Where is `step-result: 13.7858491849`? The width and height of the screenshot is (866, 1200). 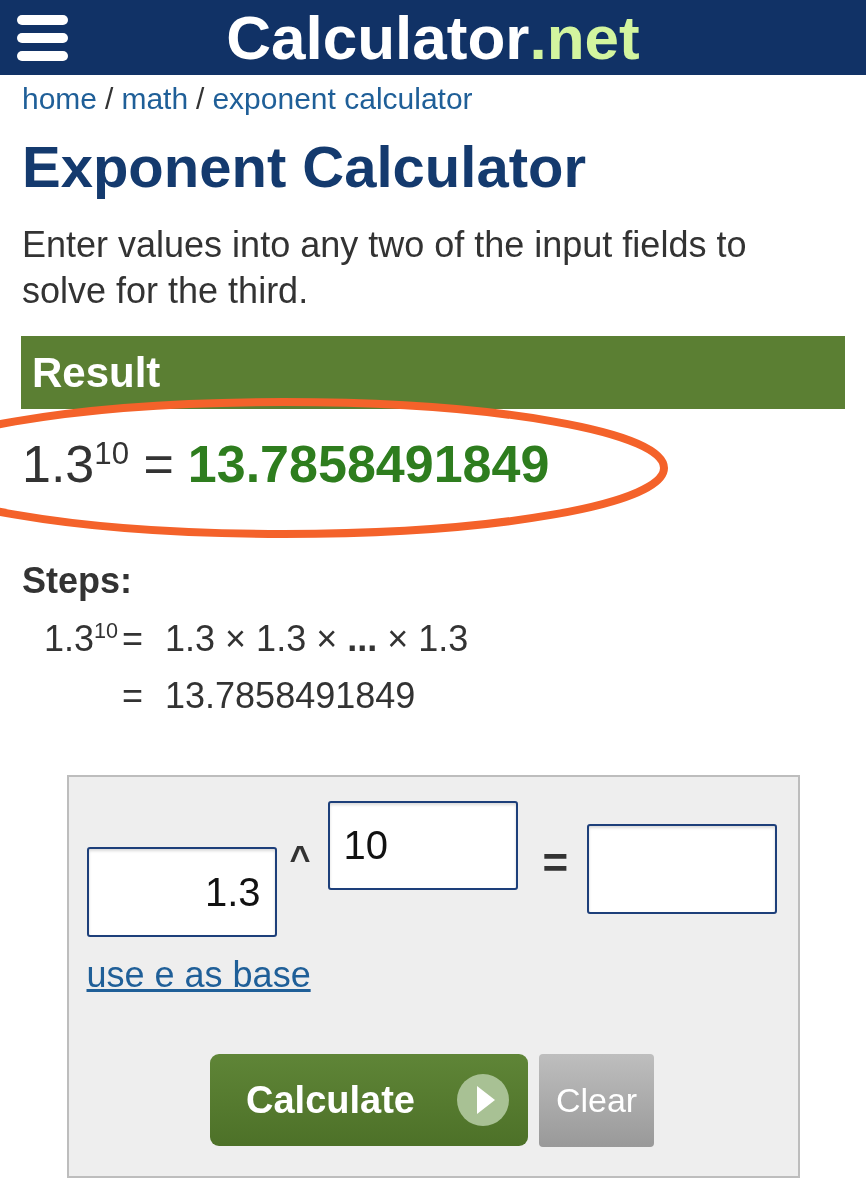 step-result: 13.7858491849 is located at coordinates (291, 696).